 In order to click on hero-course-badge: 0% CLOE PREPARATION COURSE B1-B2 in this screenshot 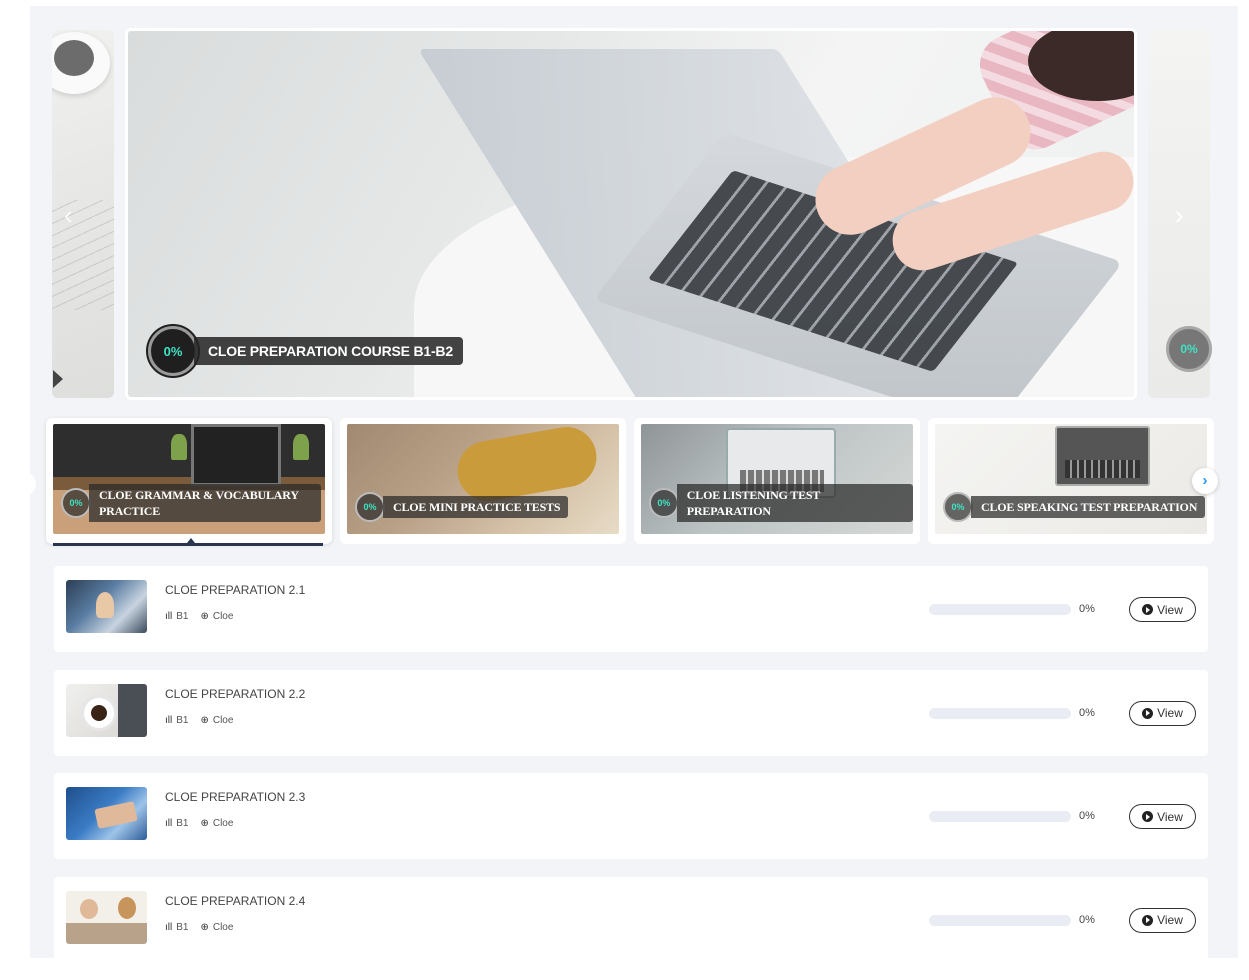, I will do `click(305, 351)`.